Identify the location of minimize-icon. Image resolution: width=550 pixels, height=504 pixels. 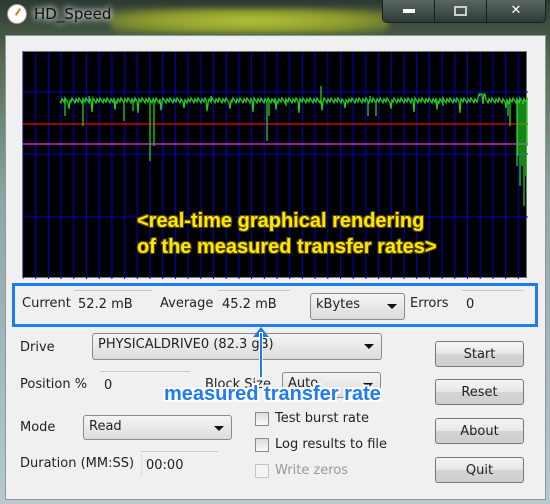
(408, 10).